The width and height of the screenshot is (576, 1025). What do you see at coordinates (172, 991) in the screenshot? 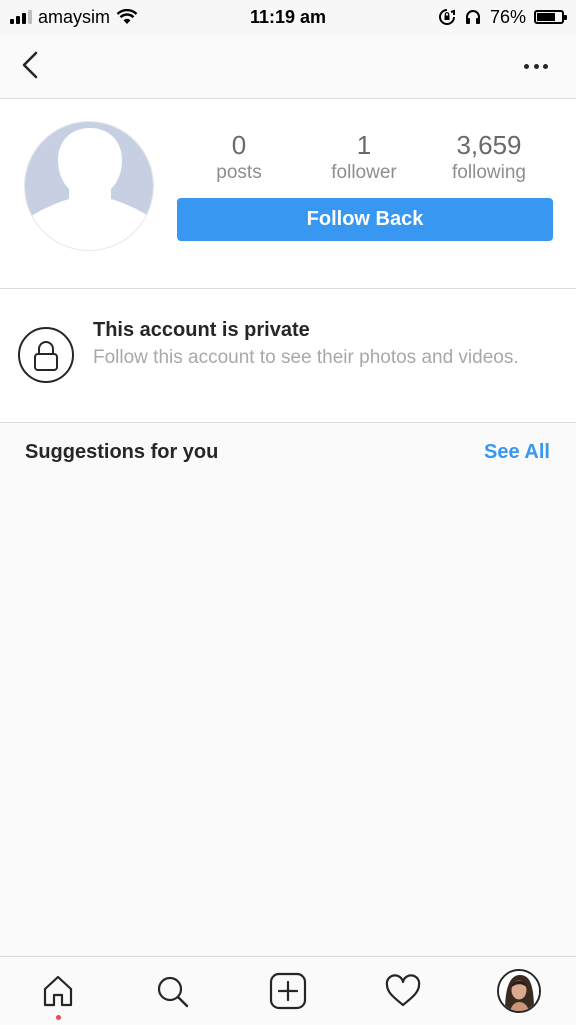
I see `search-icon` at bounding box center [172, 991].